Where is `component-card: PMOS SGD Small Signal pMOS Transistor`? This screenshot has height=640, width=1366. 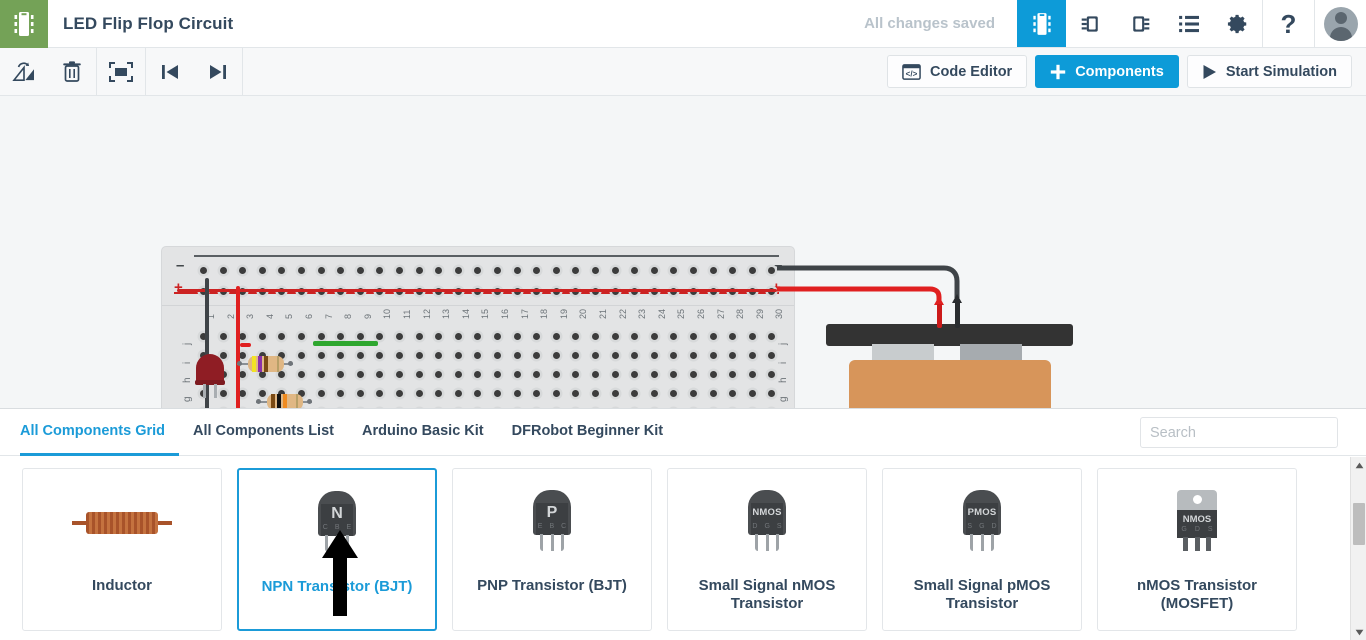
component-card: PMOS SGD Small Signal pMOS Transistor is located at coordinates (982, 549).